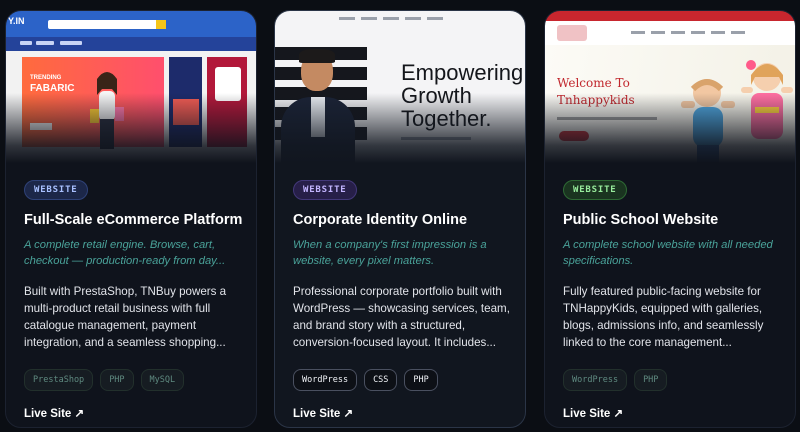  What do you see at coordinates (131, 87) in the screenshot?
I see `project-preview-image: Y.IN TRENDING FABARIC` at bounding box center [131, 87].